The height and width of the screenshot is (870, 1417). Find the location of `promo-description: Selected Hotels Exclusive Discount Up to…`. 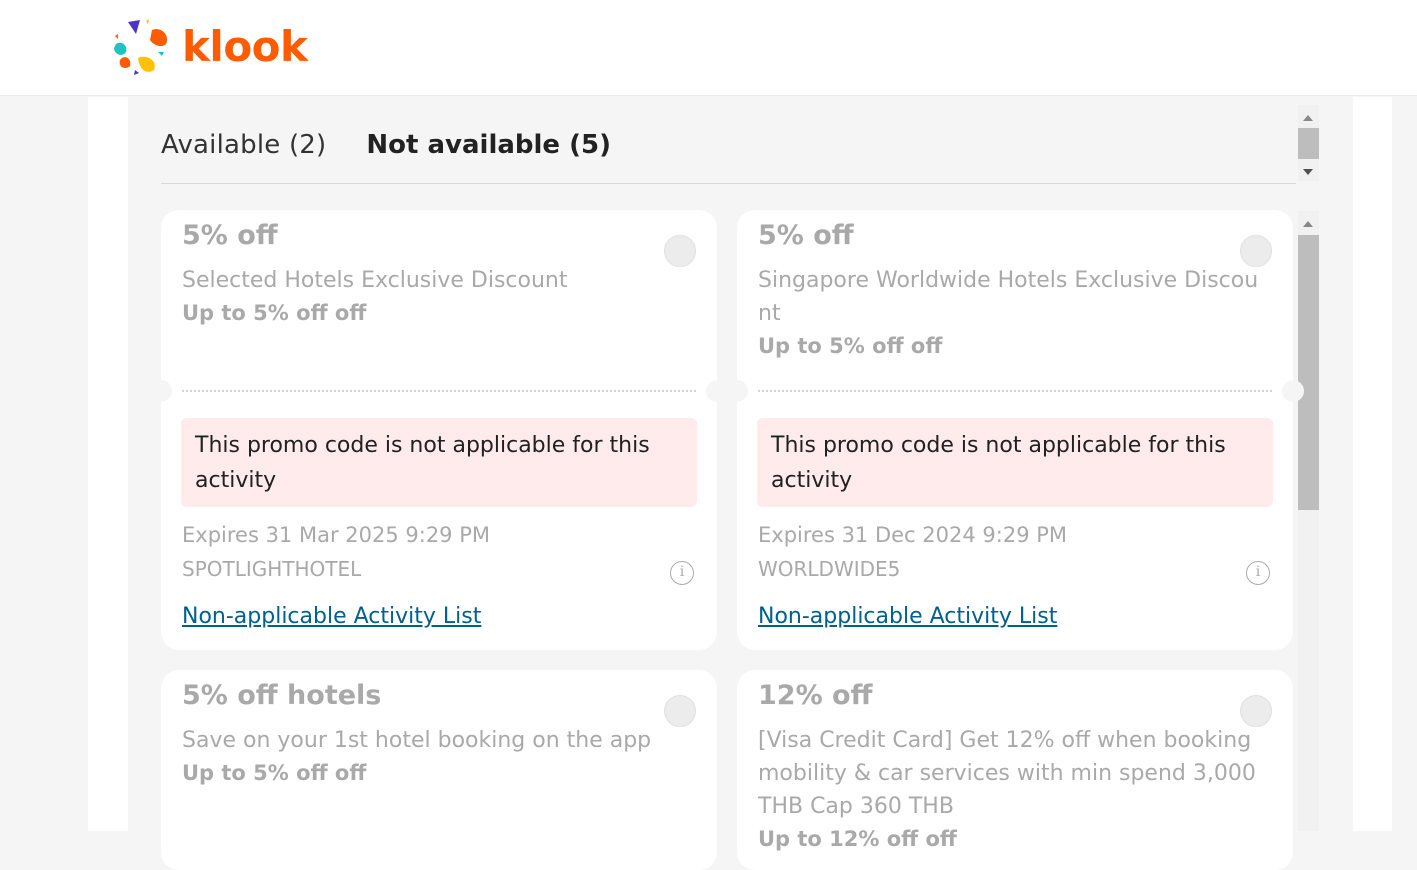

promo-description: Selected Hotels Exclusive Discount Up to… is located at coordinates (438, 297).